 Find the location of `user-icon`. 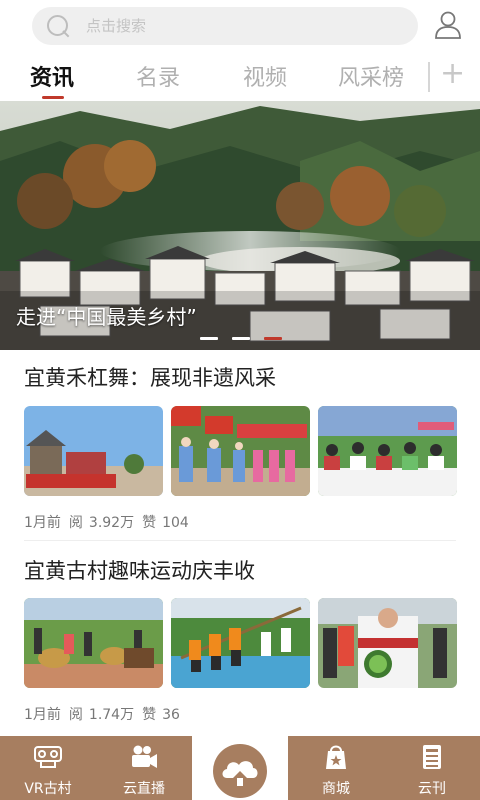

user-icon is located at coordinates (448, 25).